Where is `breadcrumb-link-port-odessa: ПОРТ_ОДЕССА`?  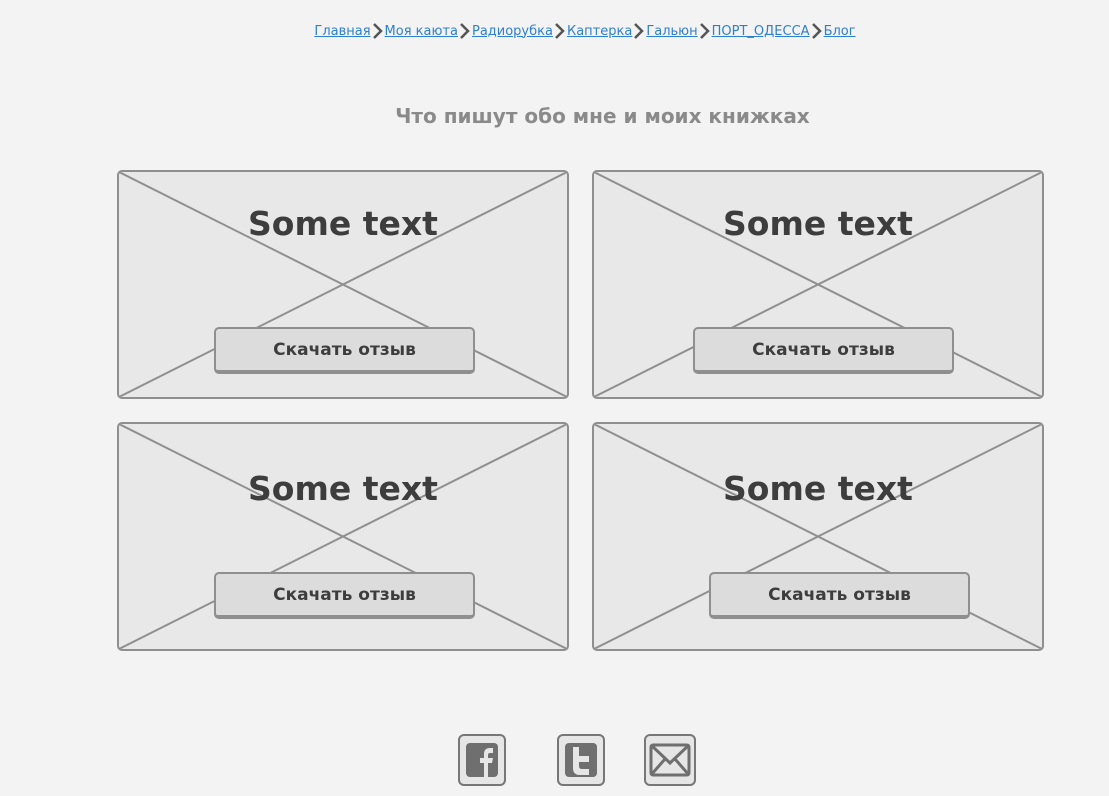
breadcrumb-link-port-odessa: ПОРТ_ОДЕССА is located at coordinates (761, 31).